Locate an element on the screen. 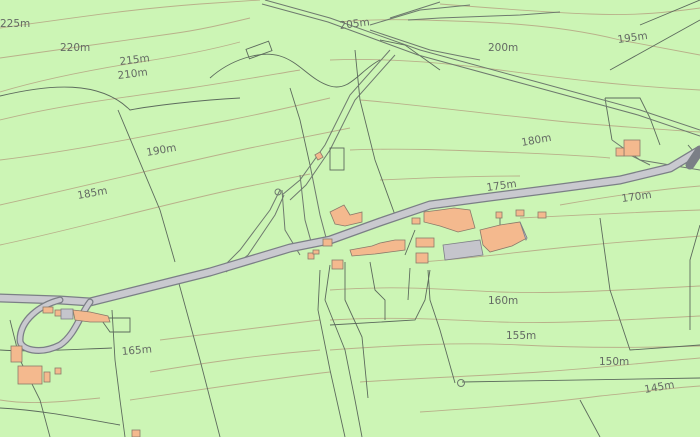 This screenshot has height=437, width=700. contour-label-165m: 165m is located at coordinates (136, 350).